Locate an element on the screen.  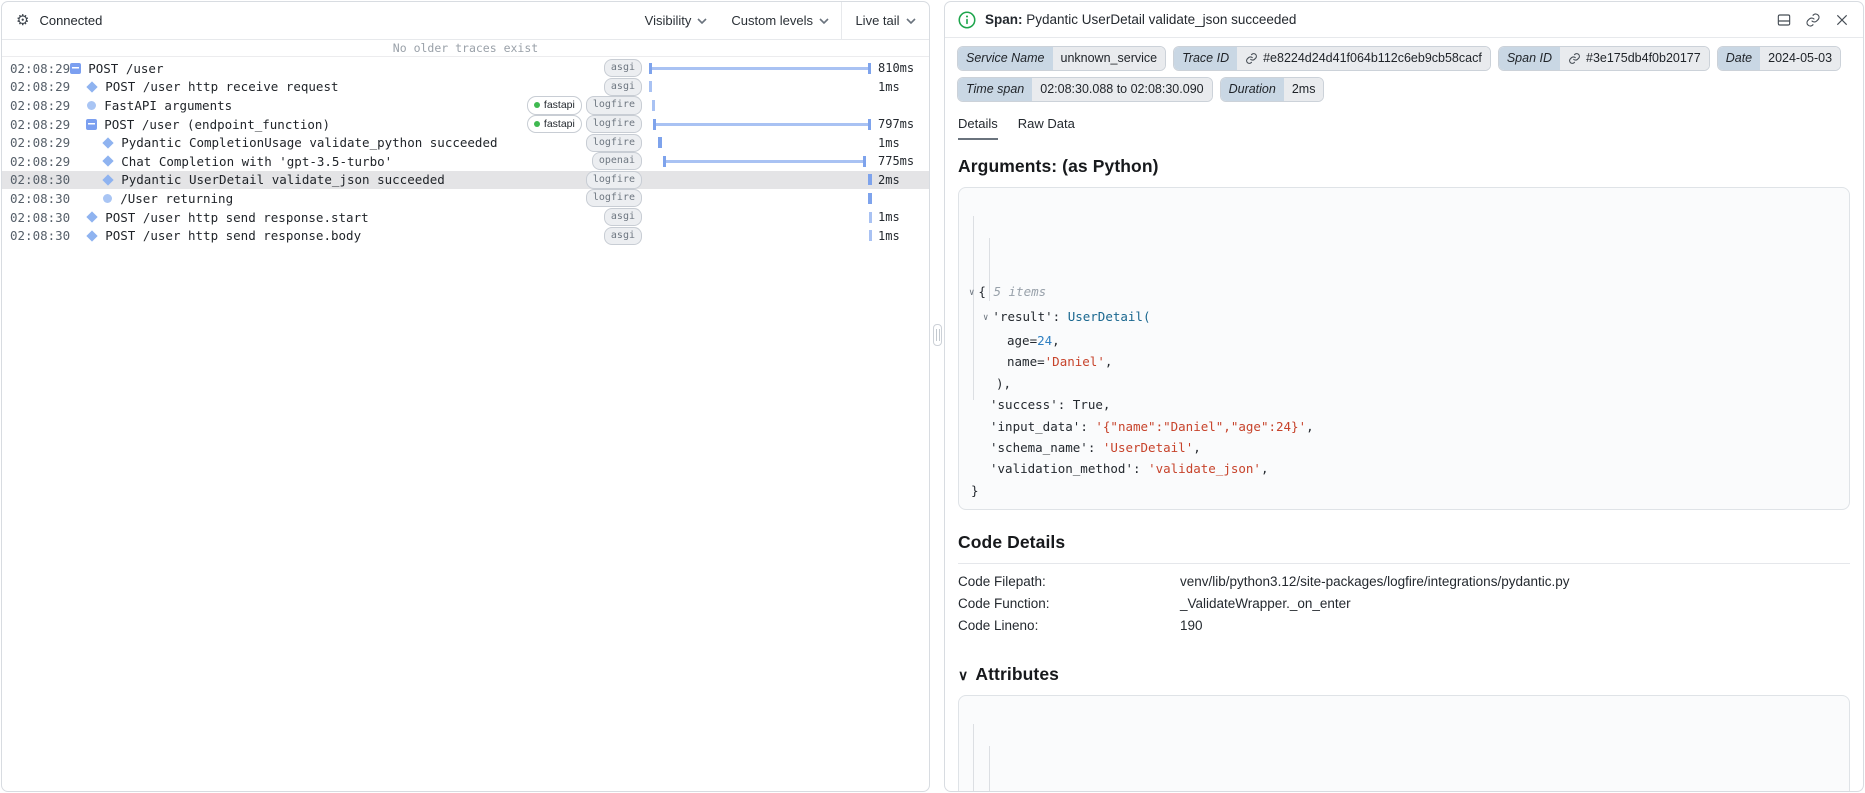
meta-badge-value: 2024-05-03 is located at coordinates (1800, 58).